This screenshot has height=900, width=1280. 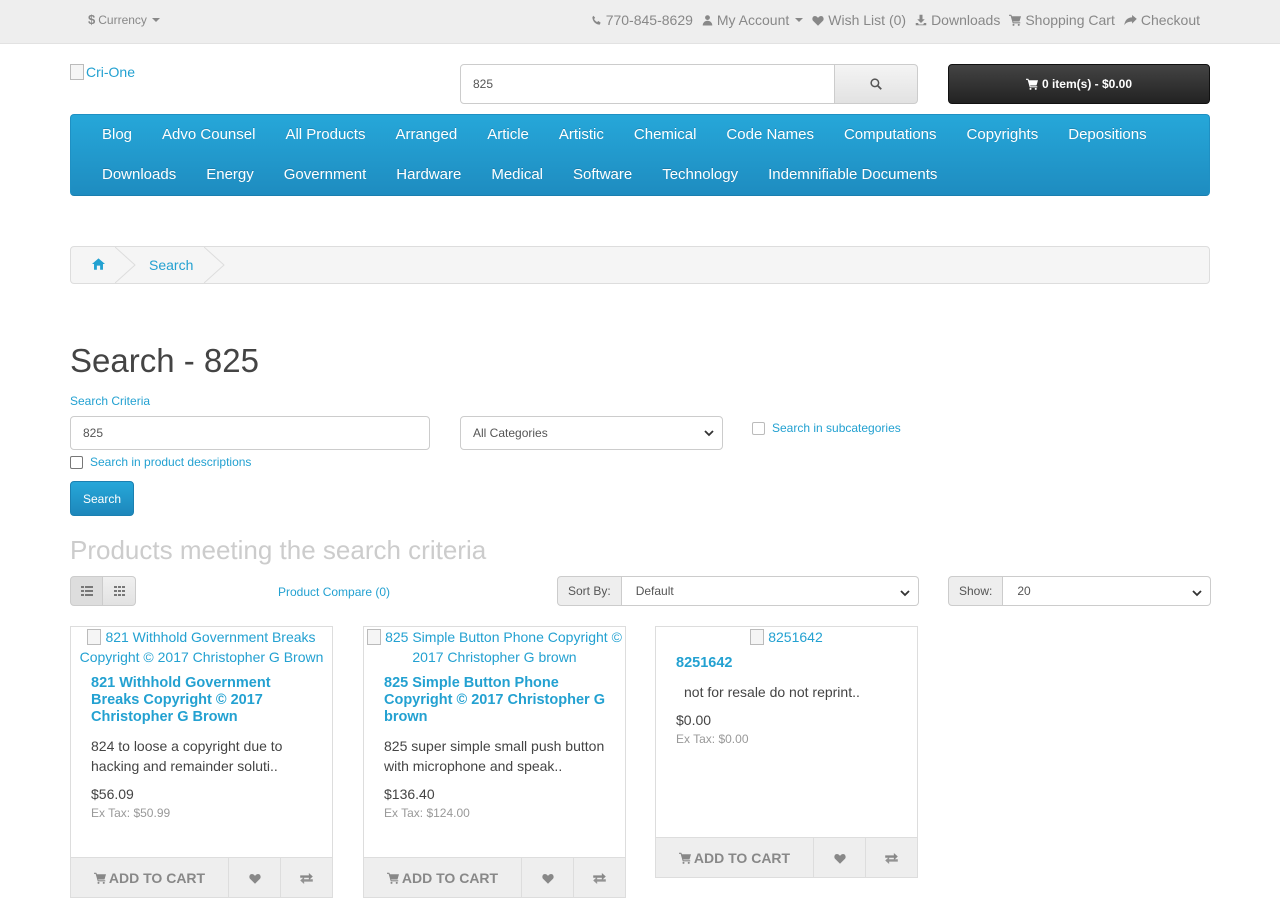 I want to click on page-title: Search - 825, so click(x=164, y=360).